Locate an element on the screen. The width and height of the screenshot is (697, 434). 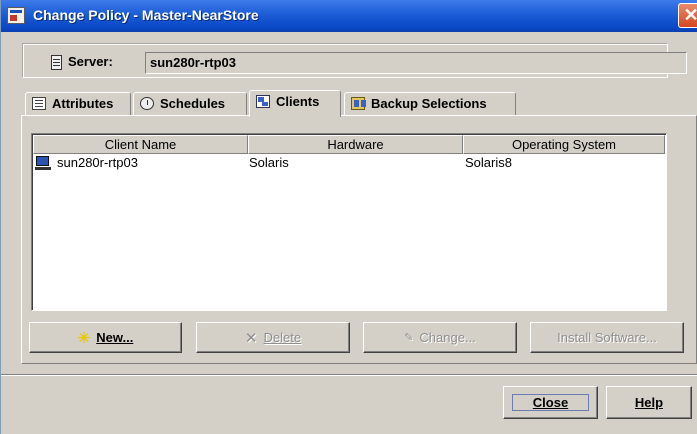
footer-separator is located at coordinates (349, 375).